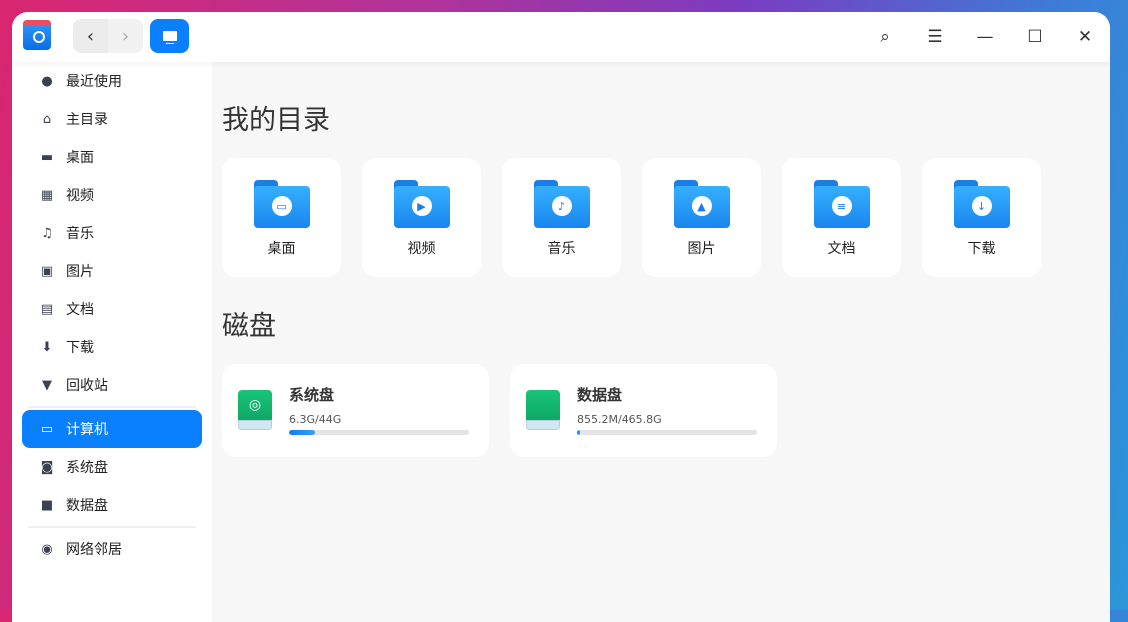  Describe the element at coordinates (421, 204) in the screenshot. I see `video-folder-icon: ▶` at that location.